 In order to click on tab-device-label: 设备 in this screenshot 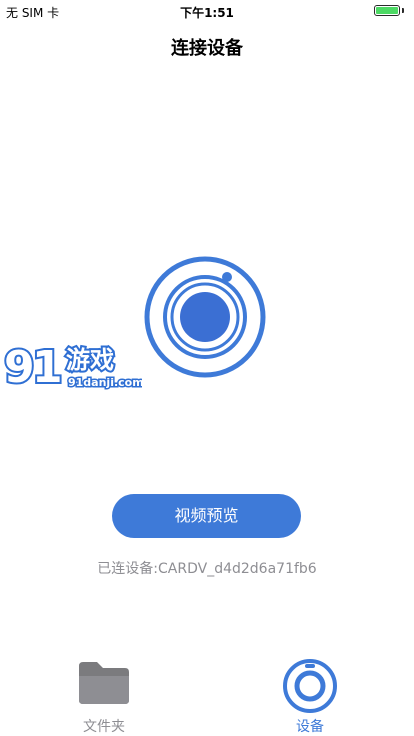, I will do `click(310, 727)`.